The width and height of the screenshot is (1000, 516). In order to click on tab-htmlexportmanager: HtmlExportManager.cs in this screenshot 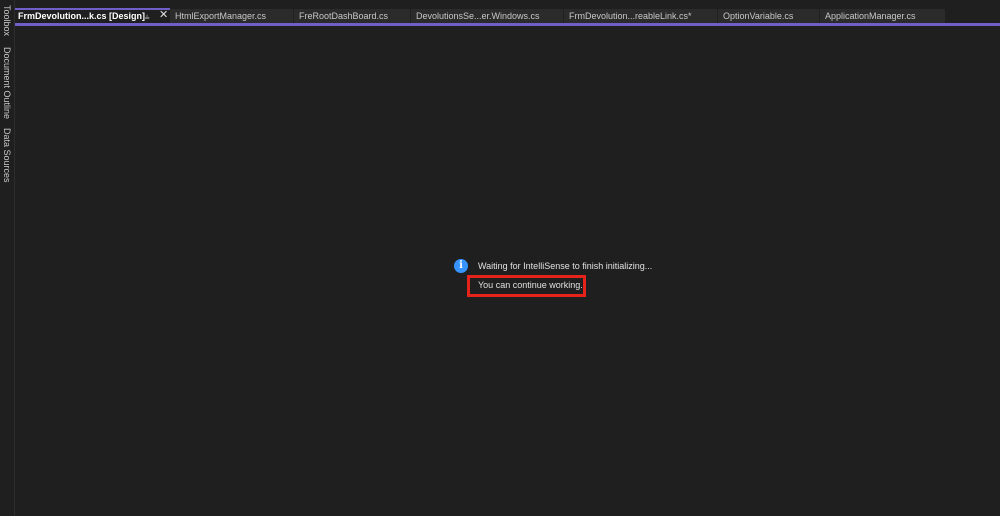, I will do `click(231, 16)`.